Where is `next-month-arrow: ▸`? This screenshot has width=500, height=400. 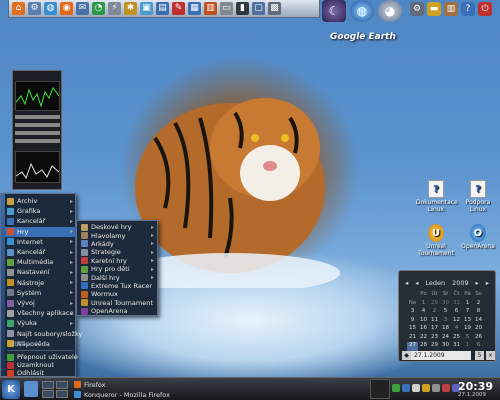 next-month-arrow: ▸ is located at coordinates (477, 283).